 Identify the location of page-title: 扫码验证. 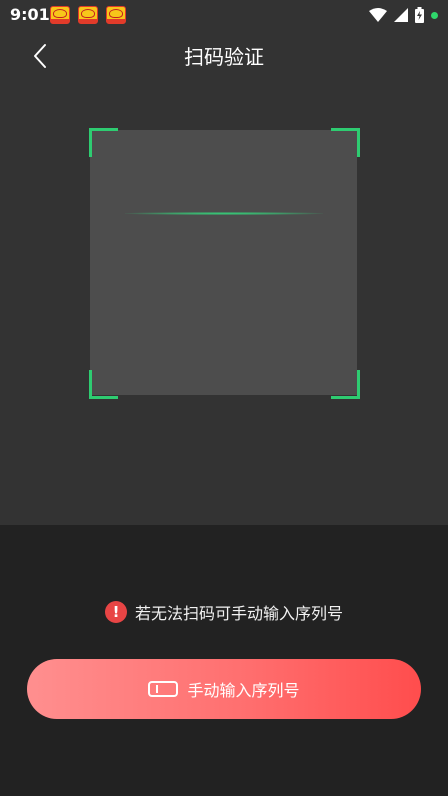
(224, 57).